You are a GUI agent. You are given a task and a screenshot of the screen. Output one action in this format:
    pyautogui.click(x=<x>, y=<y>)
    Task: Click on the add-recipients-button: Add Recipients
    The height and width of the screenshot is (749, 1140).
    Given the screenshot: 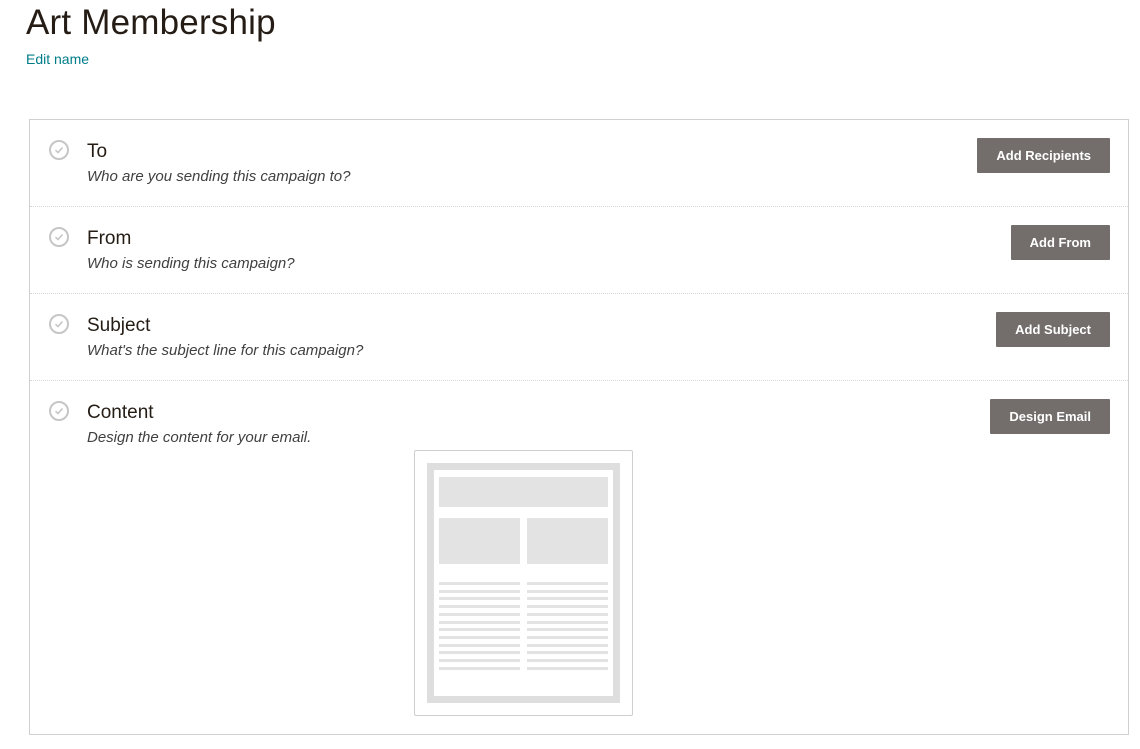 What is the action you would take?
    pyautogui.click(x=1043, y=155)
    